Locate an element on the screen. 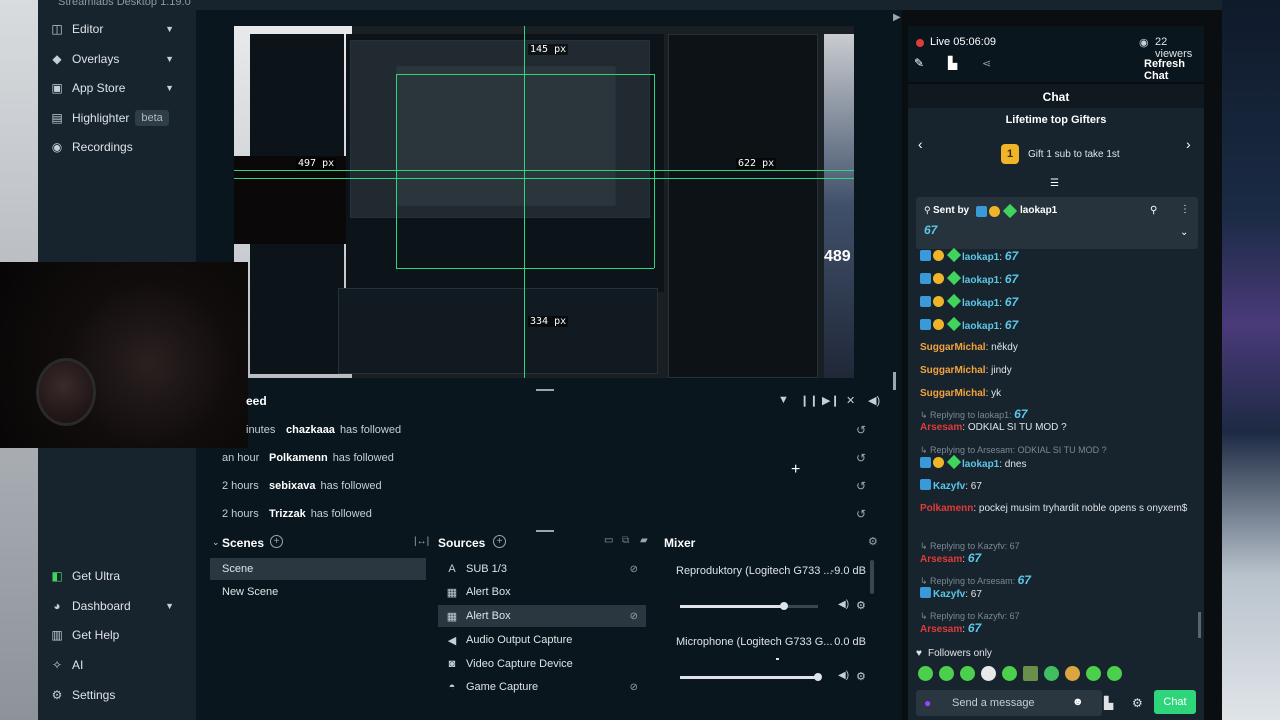  reply-line: ↳ Replying to laokap1: 67 is located at coordinates (974, 414).